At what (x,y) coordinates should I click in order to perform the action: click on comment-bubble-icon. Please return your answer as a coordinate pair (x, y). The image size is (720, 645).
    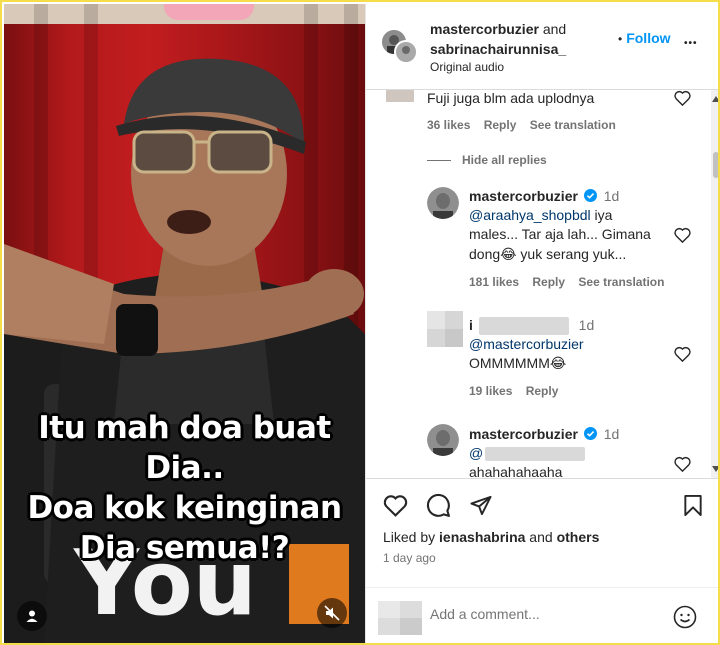
    Looking at the image, I should click on (438, 505).